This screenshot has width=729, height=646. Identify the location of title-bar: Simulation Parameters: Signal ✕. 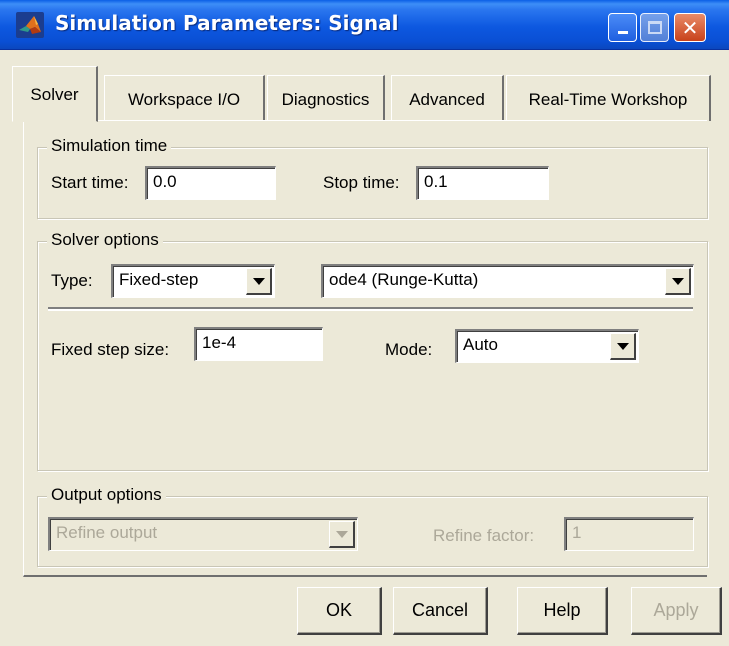
(364, 25).